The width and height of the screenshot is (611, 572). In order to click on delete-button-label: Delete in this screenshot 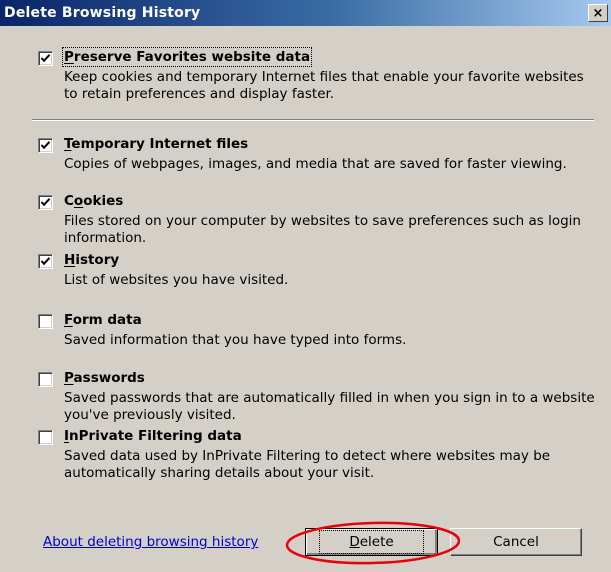, I will do `click(371, 542)`.